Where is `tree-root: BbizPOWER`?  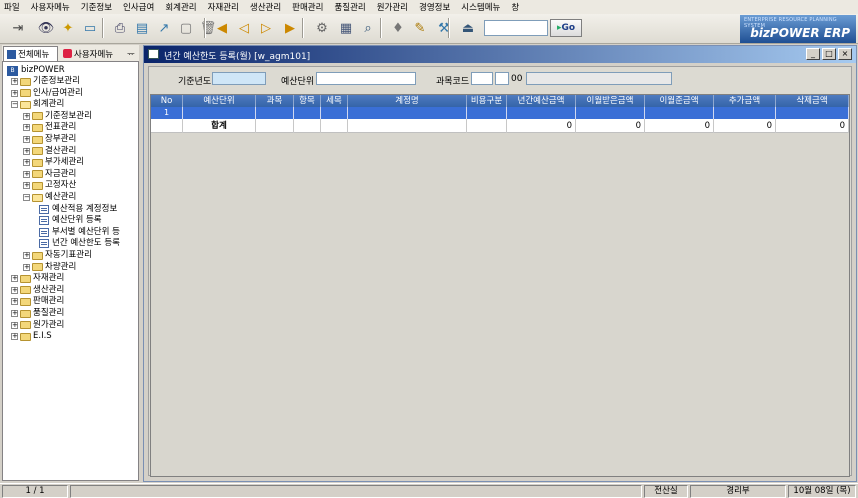 tree-root: BbizPOWER is located at coordinates (36, 70).